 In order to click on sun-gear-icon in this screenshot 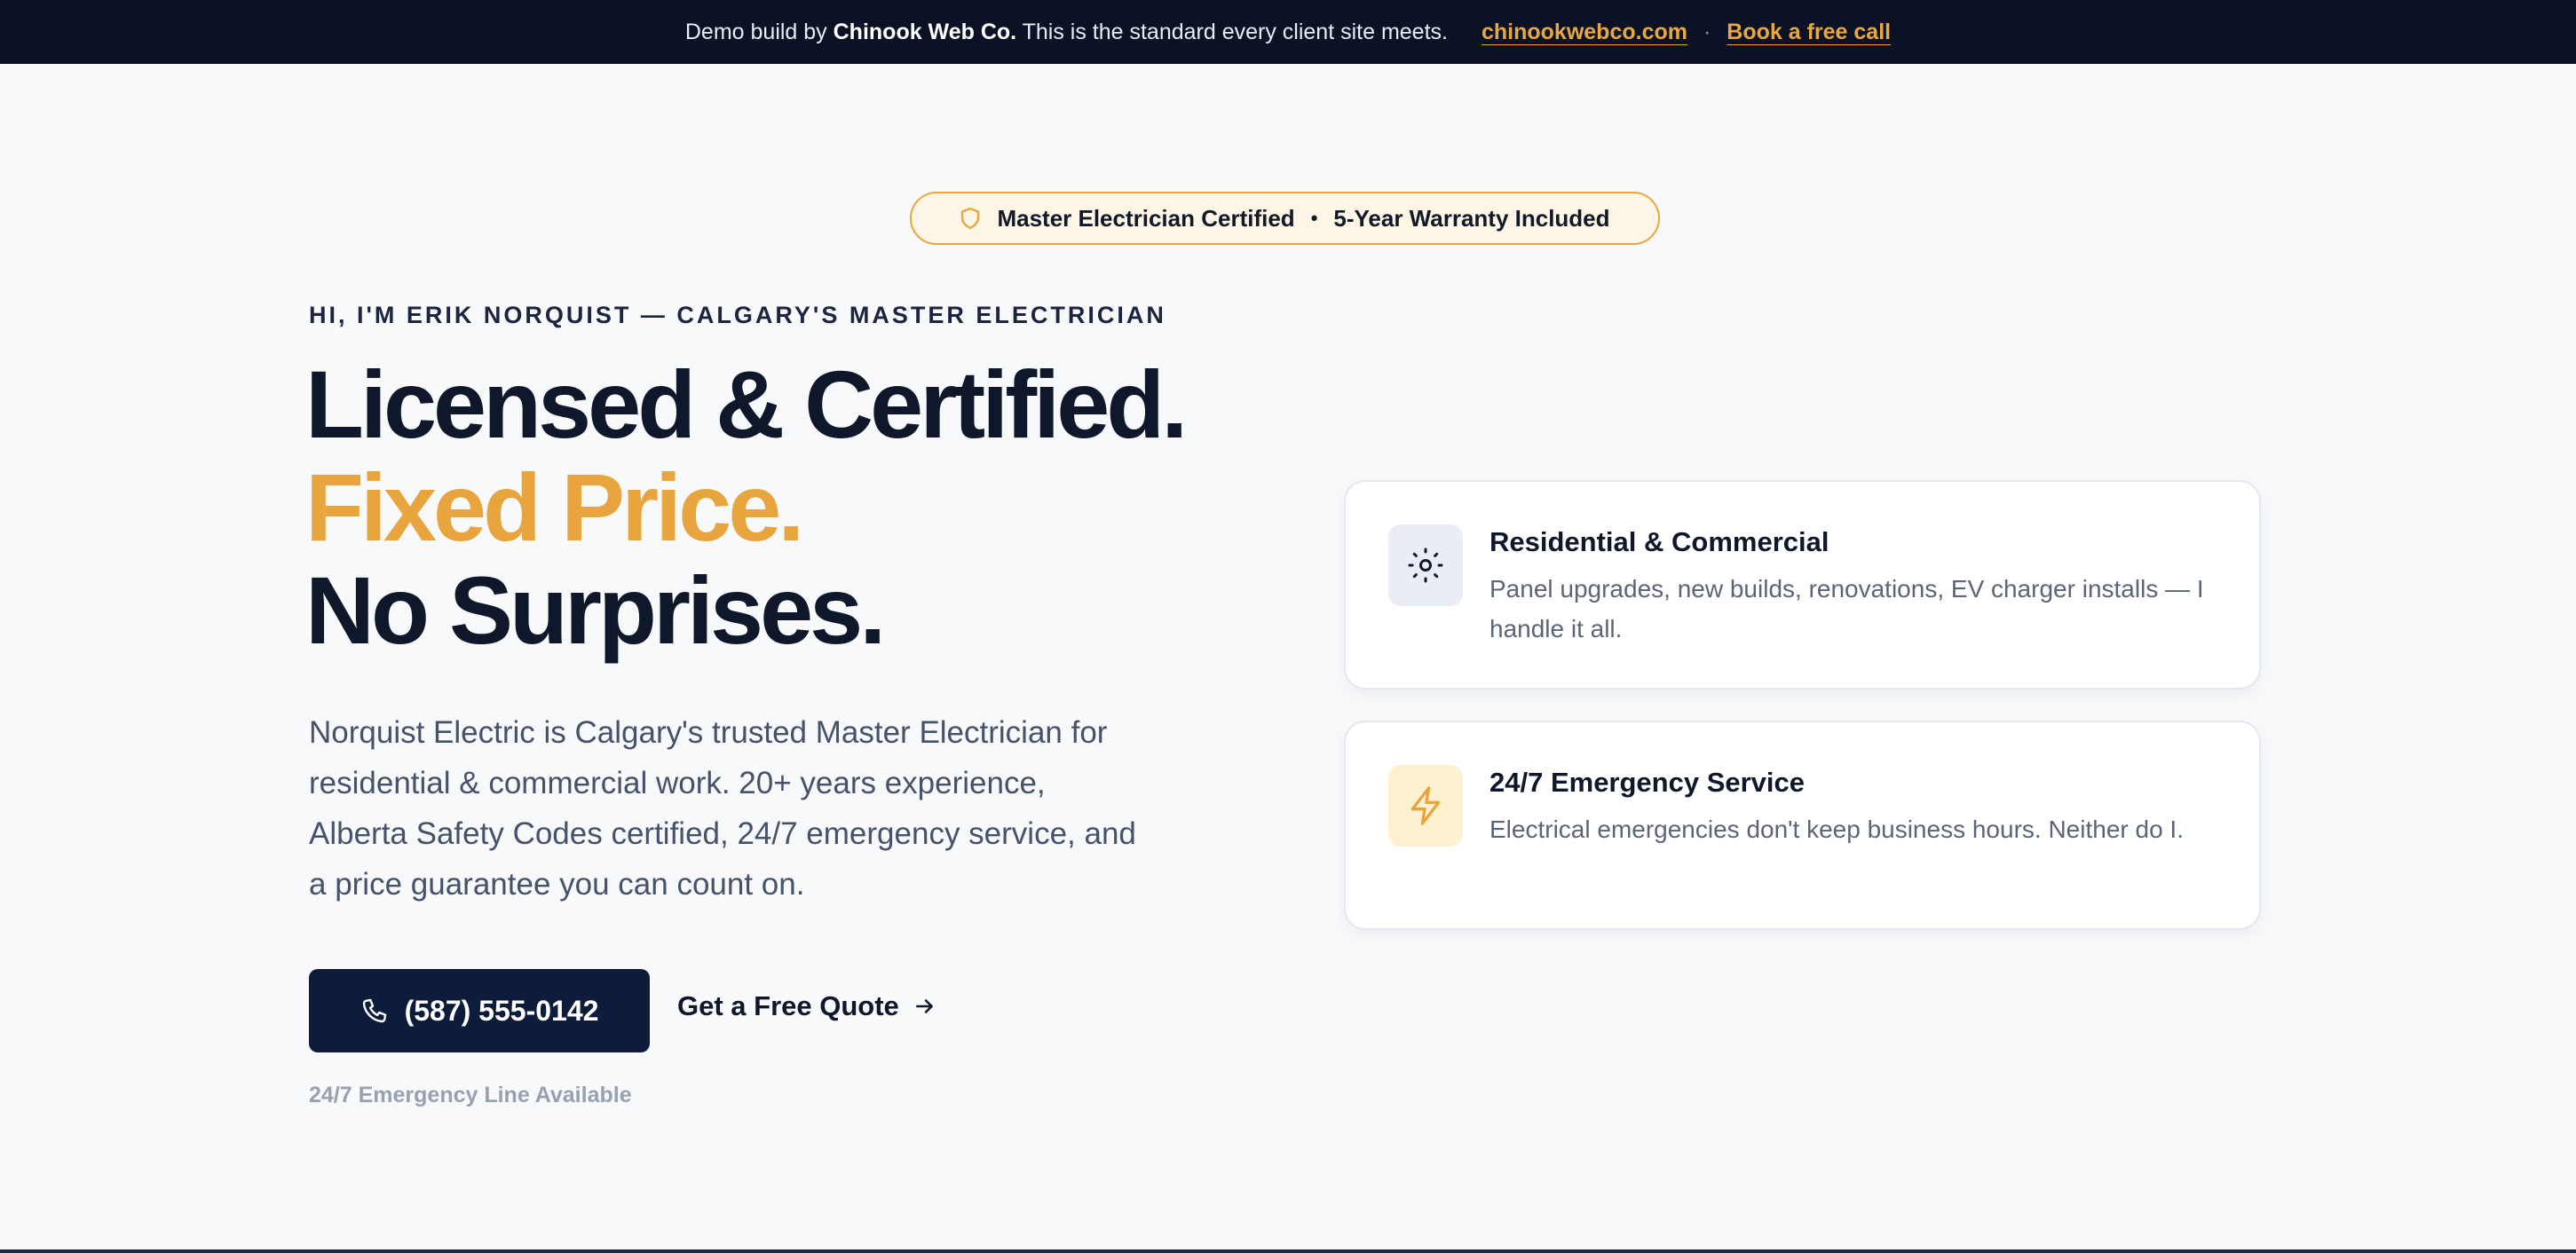, I will do `click(1425, 566)`.